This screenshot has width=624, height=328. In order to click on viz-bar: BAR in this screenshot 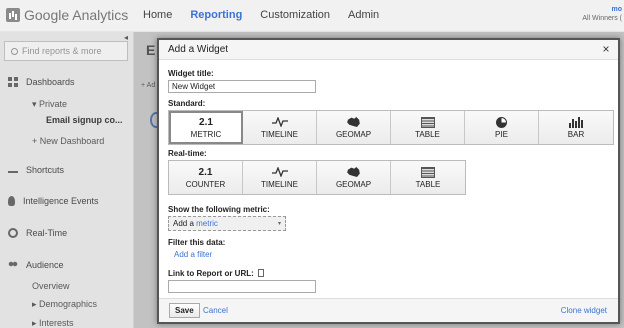, I will do `click(576, 127)`.